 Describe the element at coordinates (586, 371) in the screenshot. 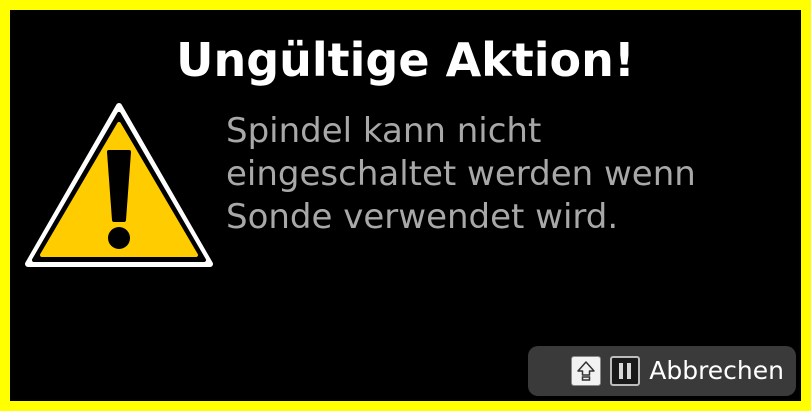

I see `shift-key-icon` at that location.